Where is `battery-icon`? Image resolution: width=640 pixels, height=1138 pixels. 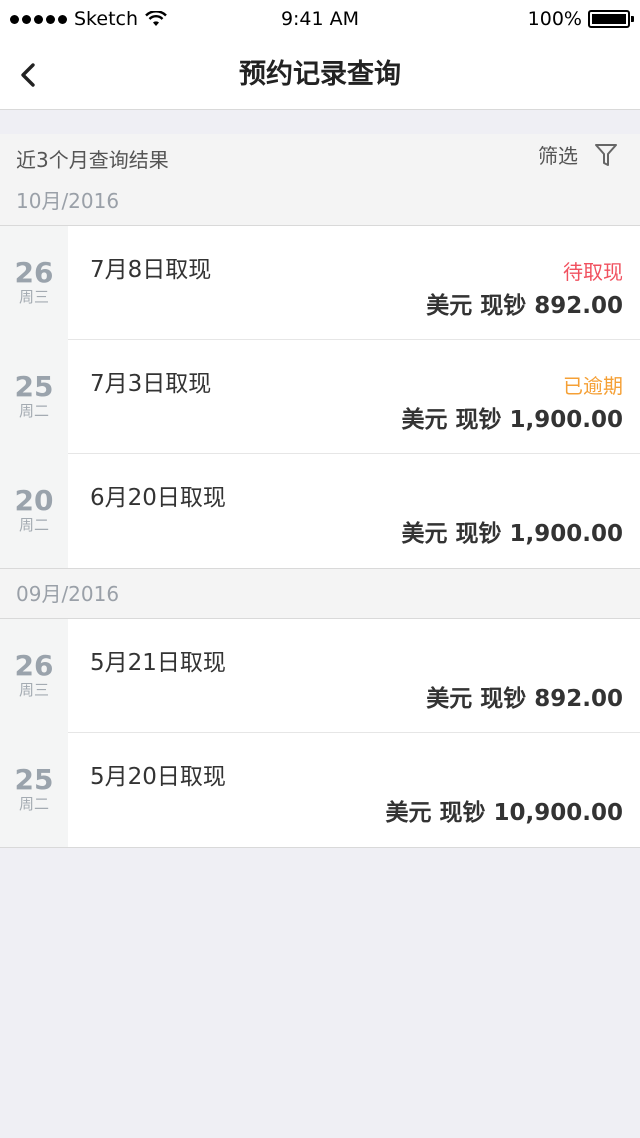 battery-icon is located at coordinates (611, 19).